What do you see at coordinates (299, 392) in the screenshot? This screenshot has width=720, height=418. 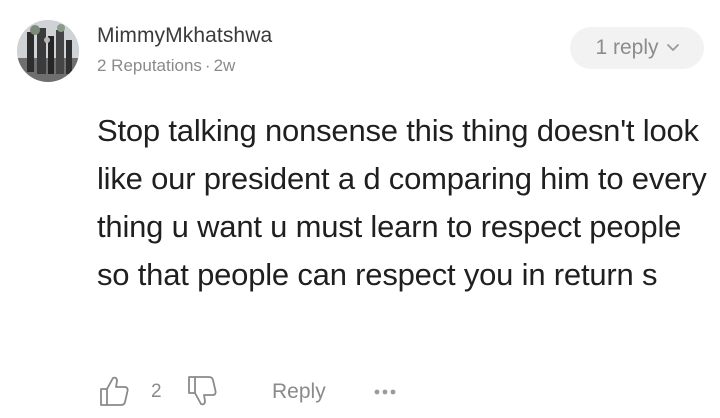 I see `reply-button: Reply` at bounding box center [299, 392].